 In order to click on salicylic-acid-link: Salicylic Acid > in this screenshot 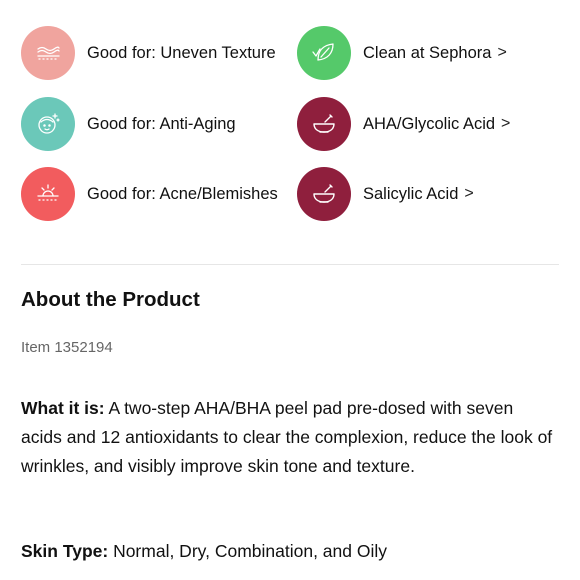, I will do `click(385, 194)`.